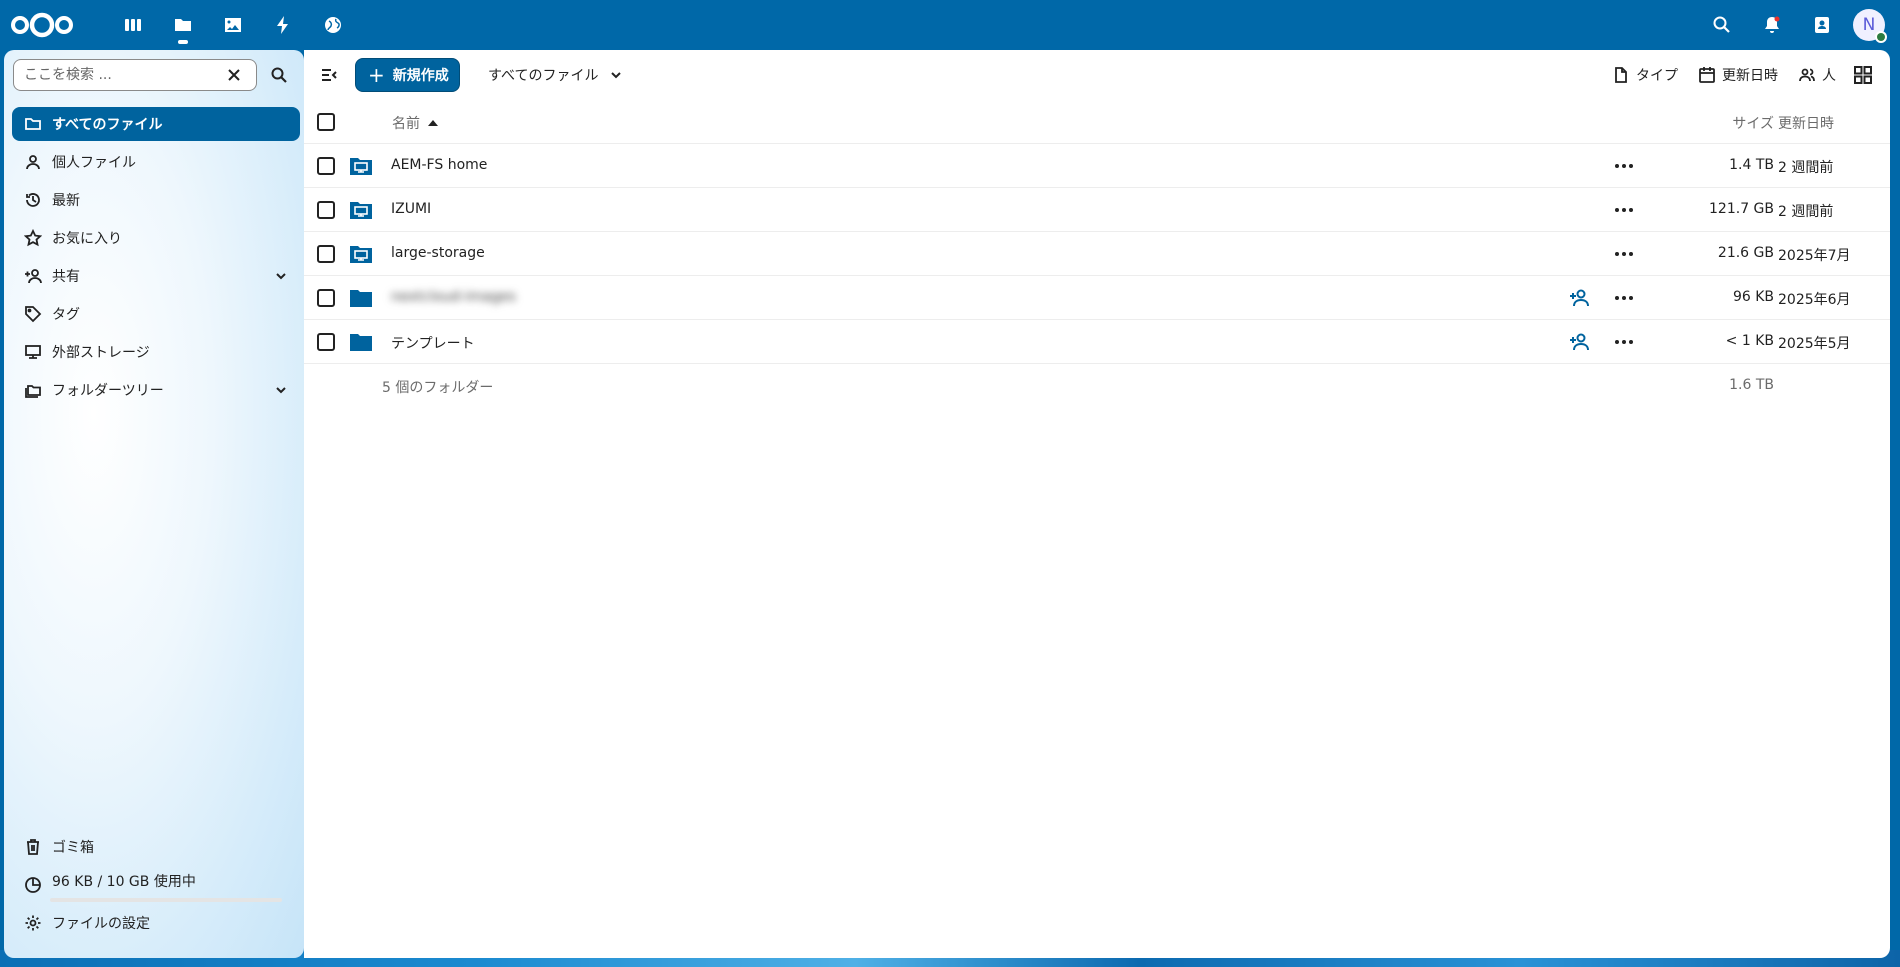  I want to click on files-app-button, so click(183, 25).